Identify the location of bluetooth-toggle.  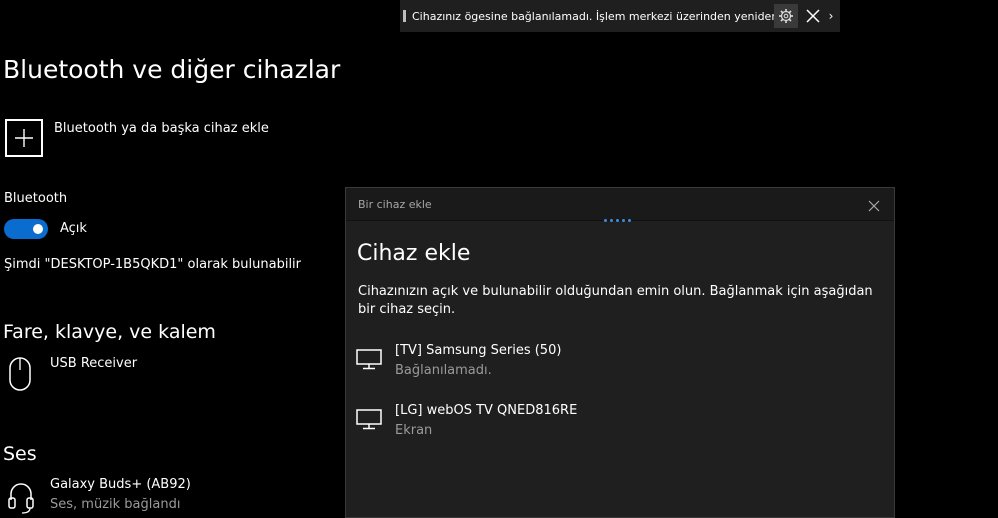
(26, 229).